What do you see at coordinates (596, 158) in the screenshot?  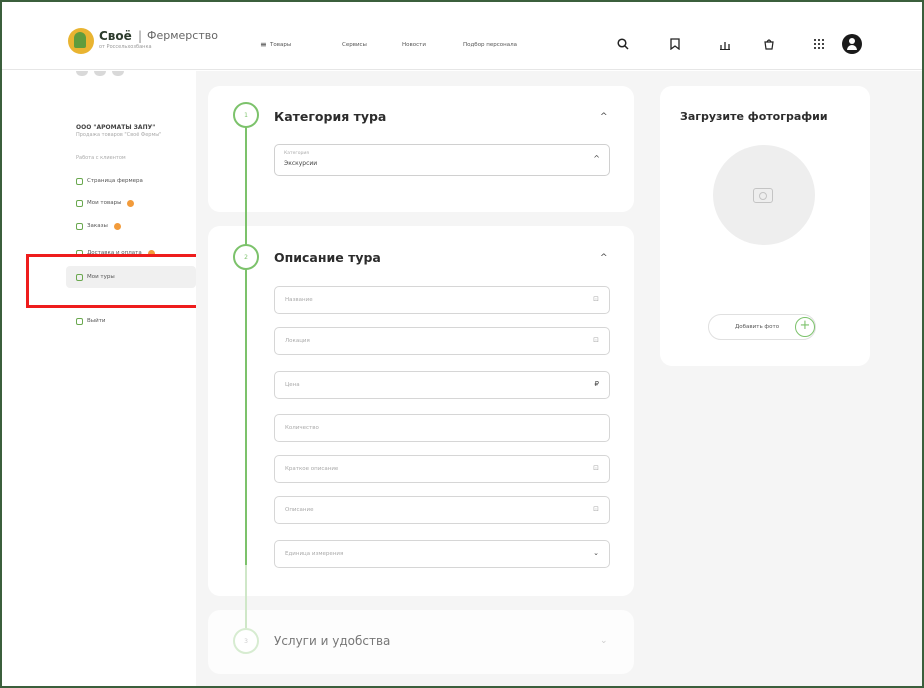 I see `chevron-up-icon: ^` at bounding box center [596, 158].